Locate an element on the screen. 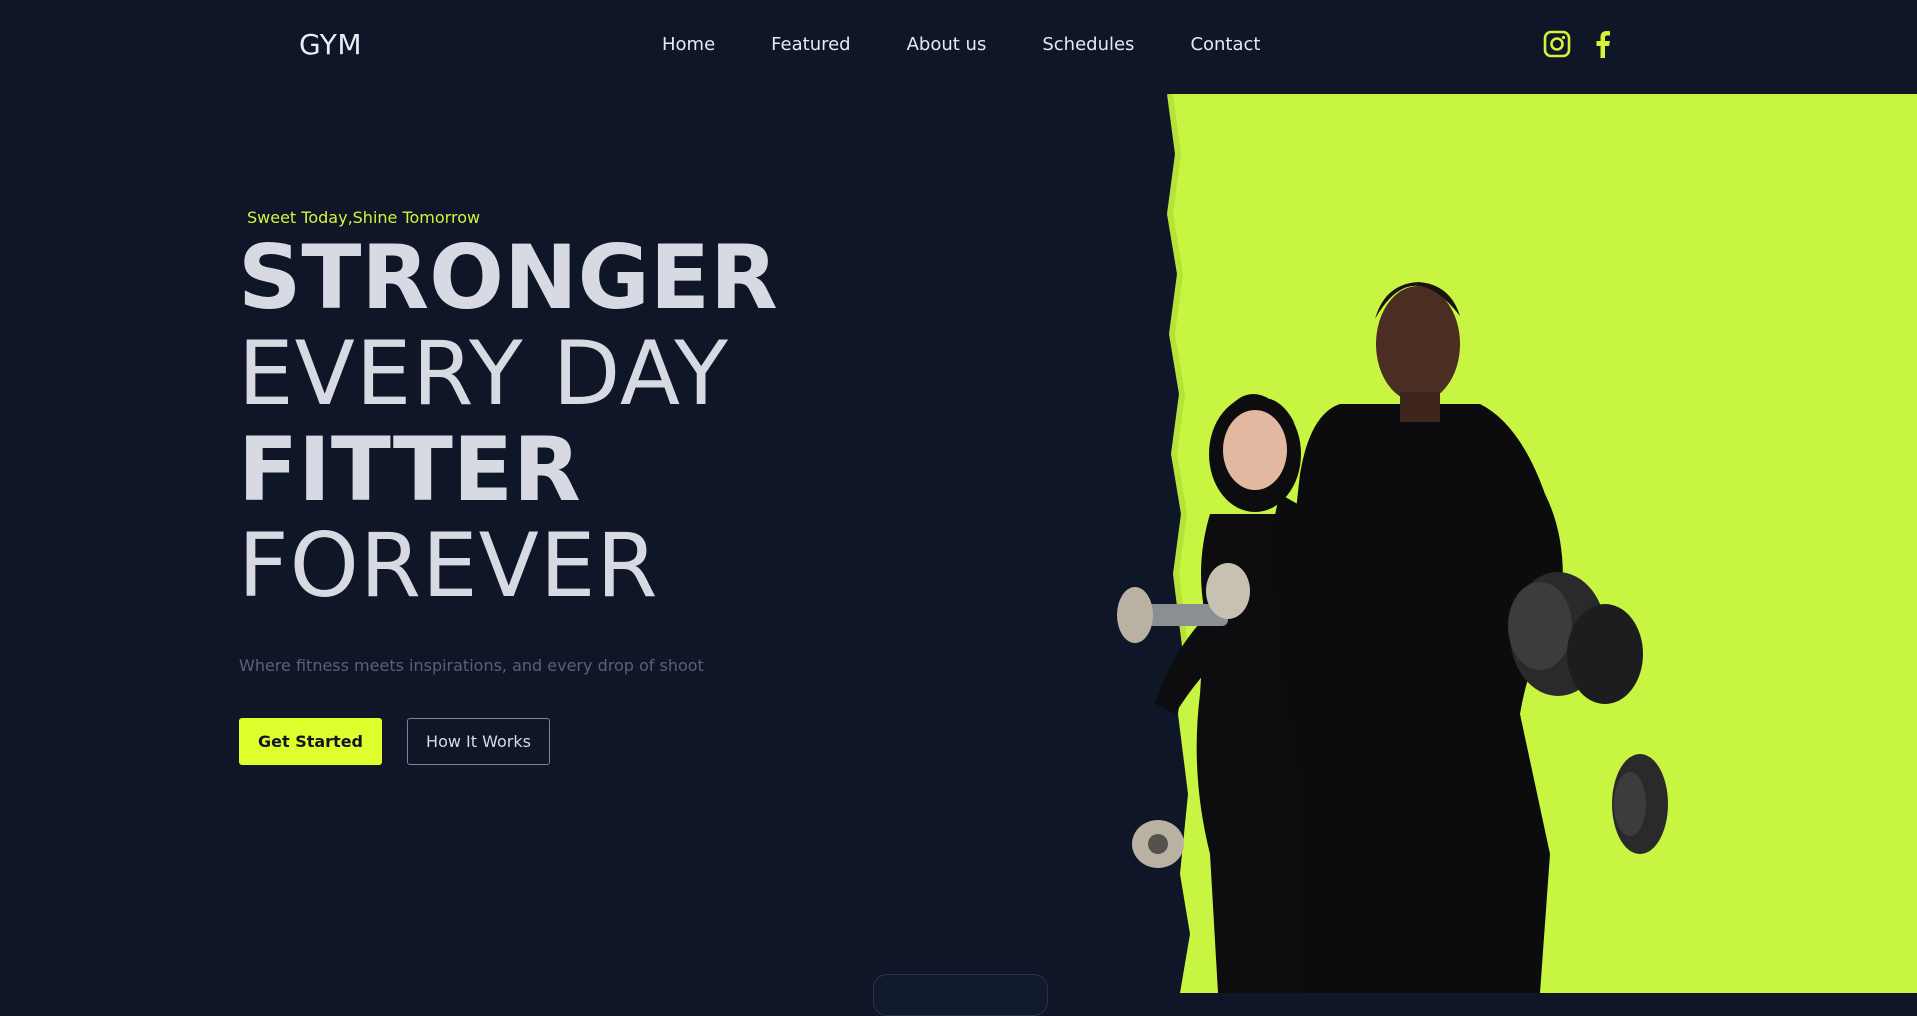 The width and height of the screenshot is (1917, 1016). nav-home: Home is located at coordinates (688, 44).